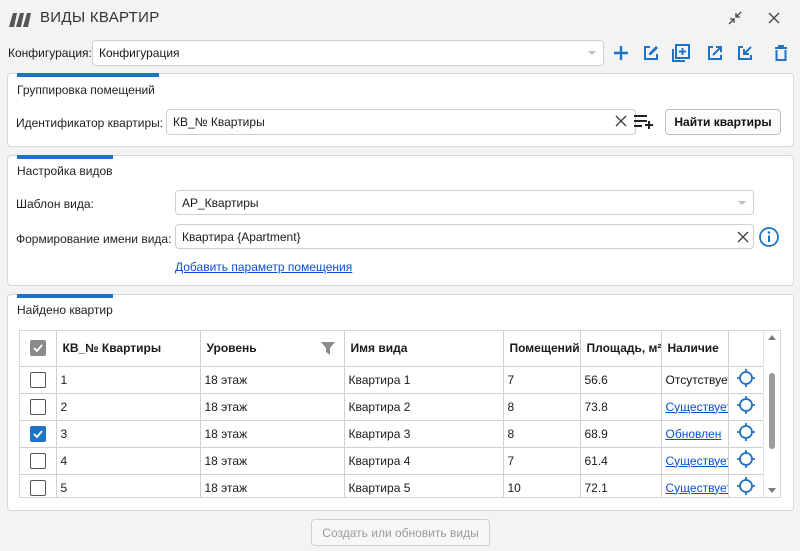 The height and width of the screenshot is (551, 800). What do you see at coordinates (464, 236) in the screenshot?
I see `view-name-input: Квартира {Apartment}` at bounding box center [464, 236].